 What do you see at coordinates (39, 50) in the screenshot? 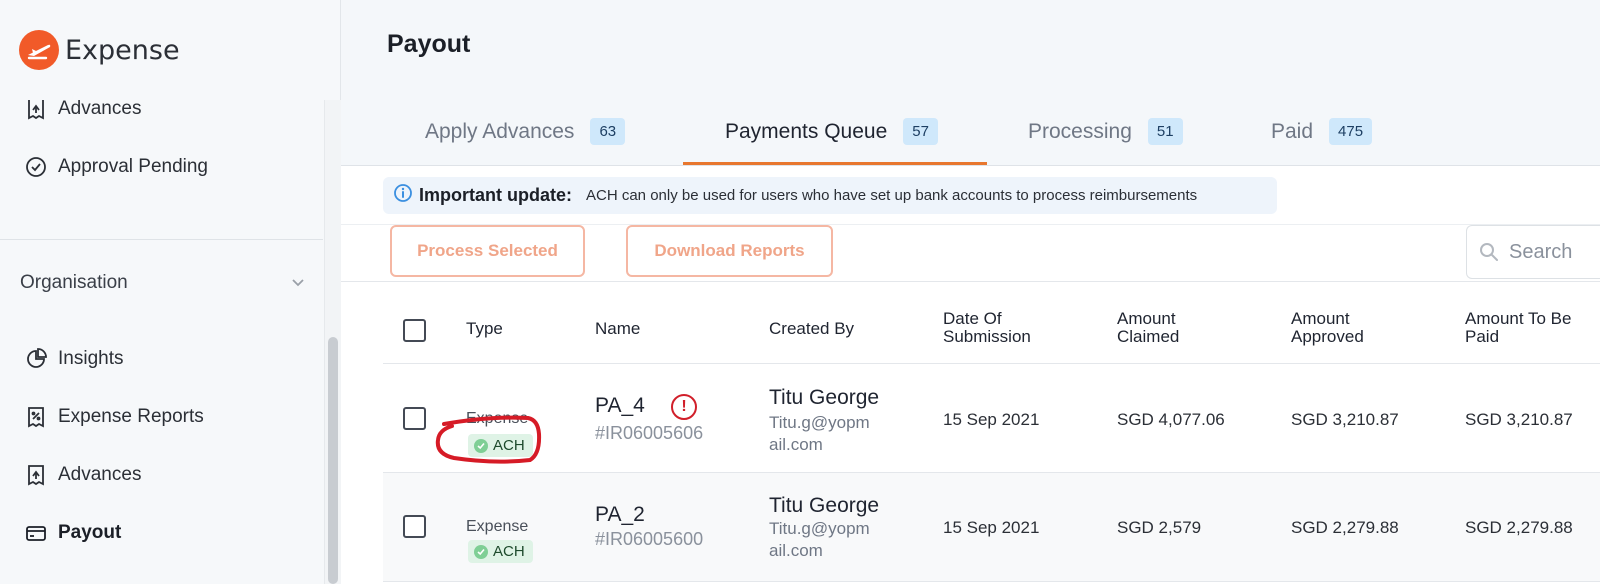
I see `plane-logo-icon` at bounding box center [39, 50].